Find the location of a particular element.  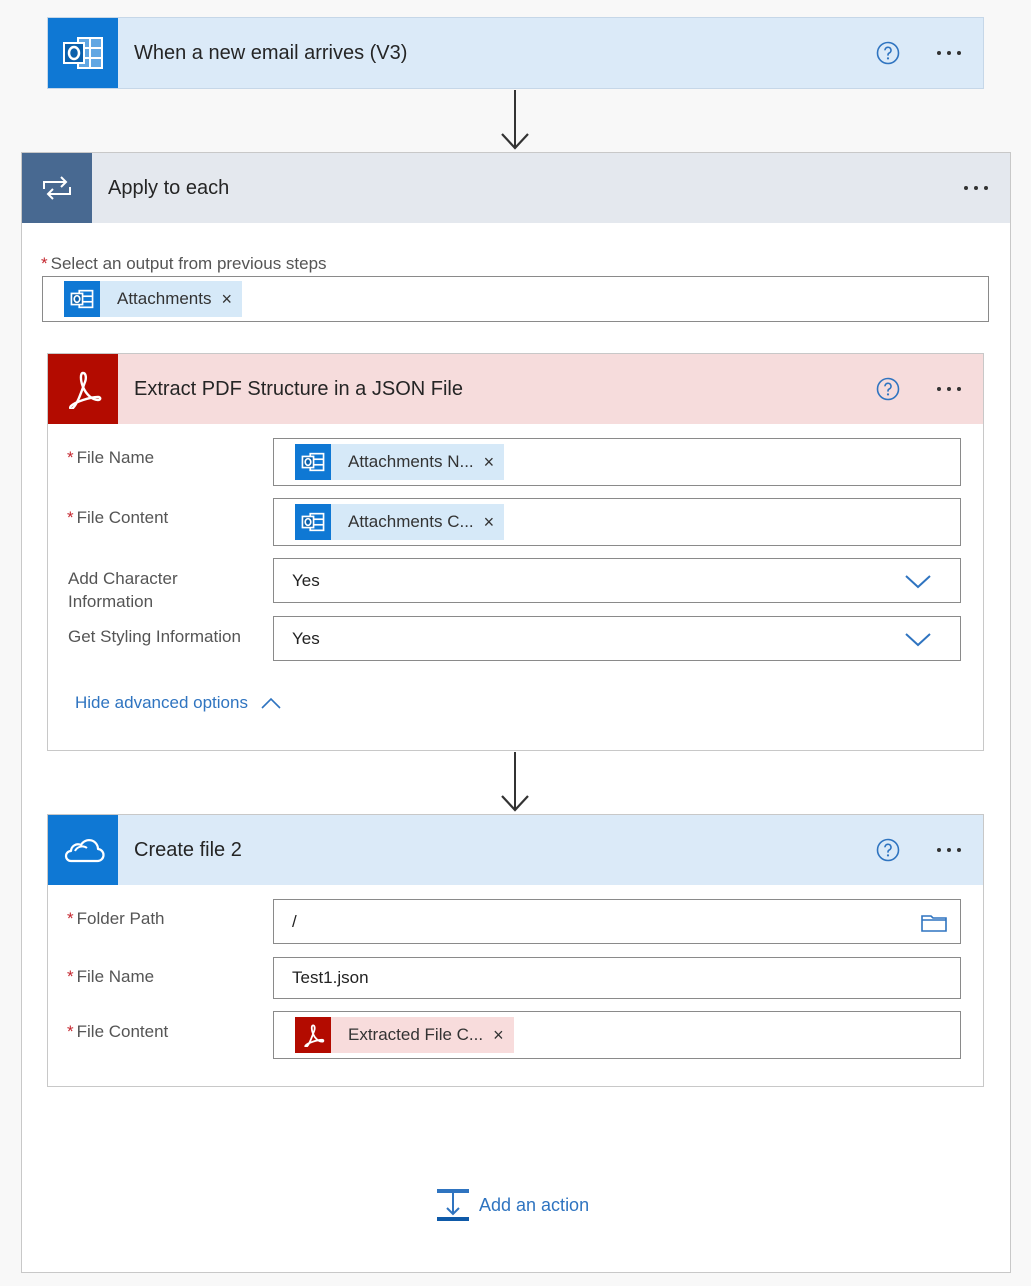

create-file-name-label-text: File Name is located at coordinates (115, 976).